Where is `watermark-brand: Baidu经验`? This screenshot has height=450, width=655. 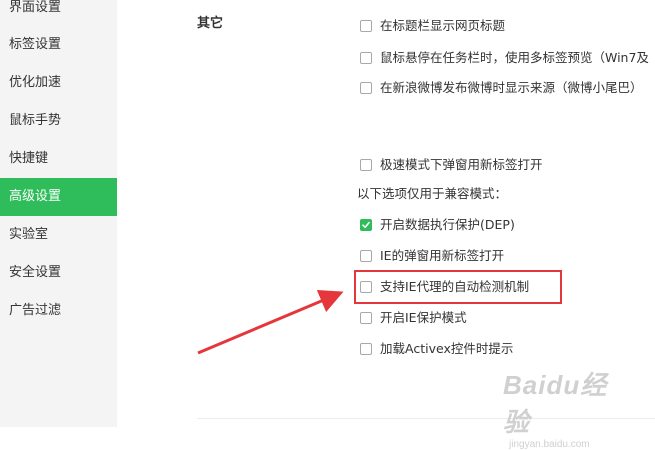
watermark-brand: Baidu经验 is located at coordinates (555, 403).